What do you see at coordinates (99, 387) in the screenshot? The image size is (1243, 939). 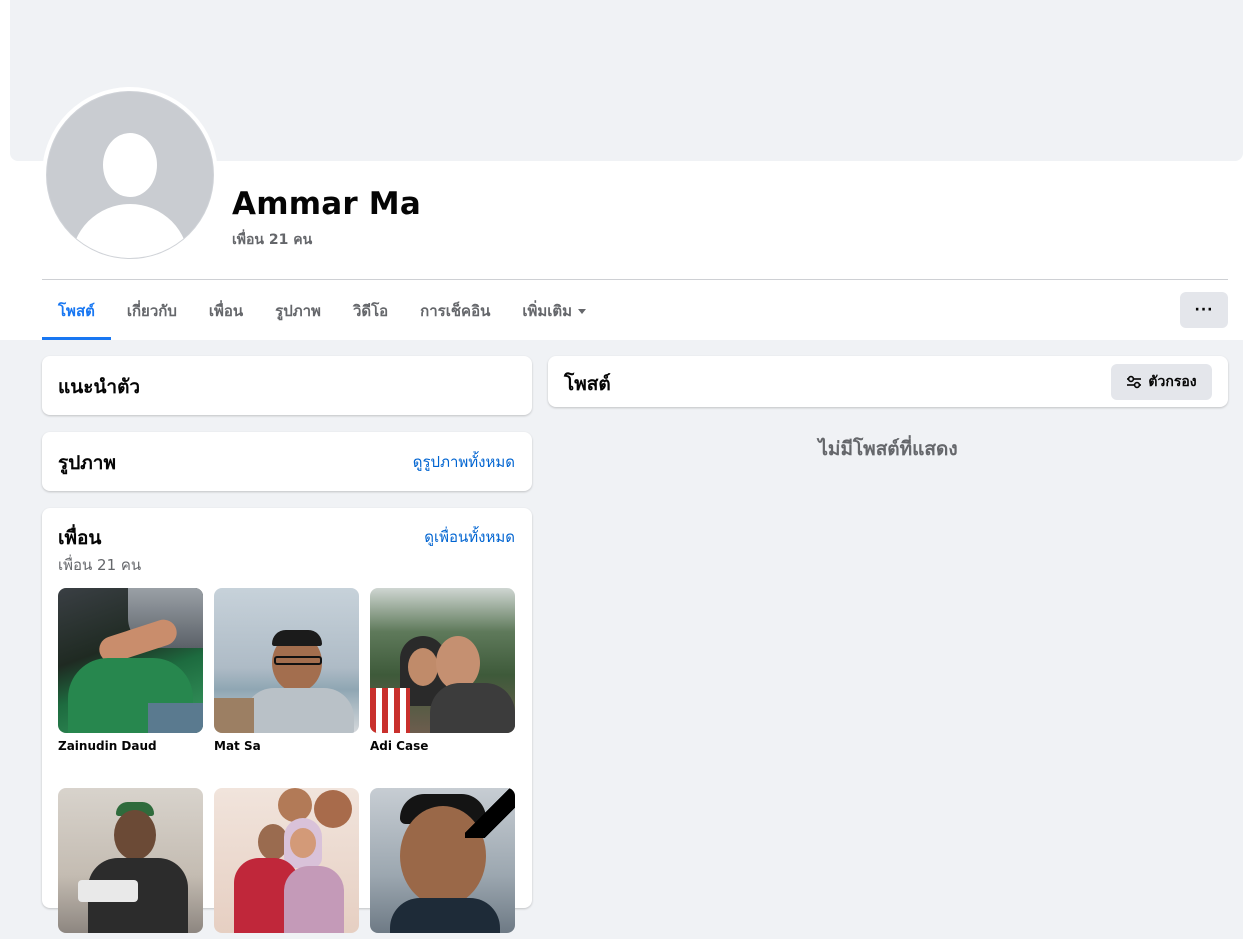 I see `intro-title: แนะนำตัว` at bounding box center [99, 387].